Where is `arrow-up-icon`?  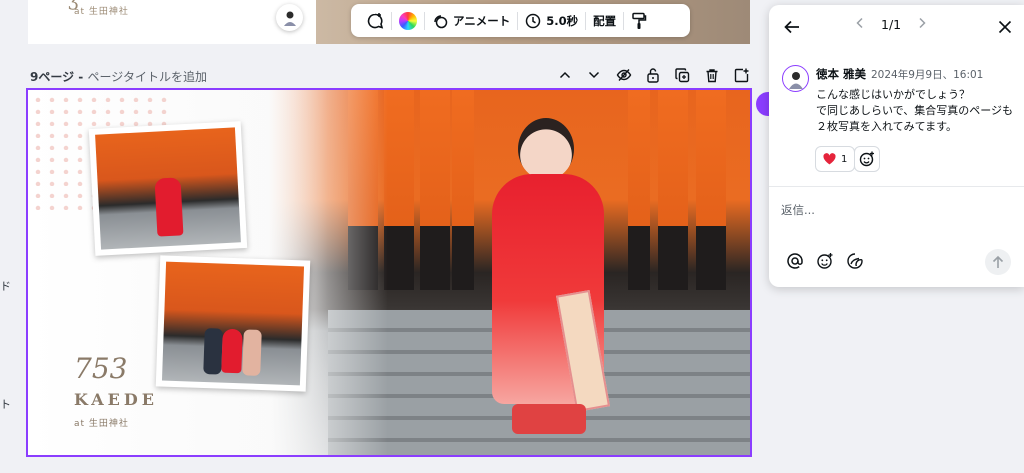
arrow-up-icon is located at coordinates (998, 261).